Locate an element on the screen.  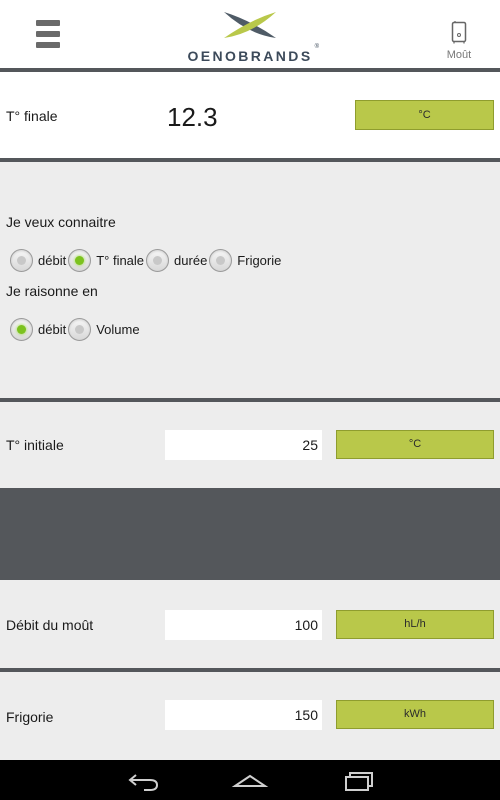
radio-reason-debit: débit is located at coordinates (38, 329).